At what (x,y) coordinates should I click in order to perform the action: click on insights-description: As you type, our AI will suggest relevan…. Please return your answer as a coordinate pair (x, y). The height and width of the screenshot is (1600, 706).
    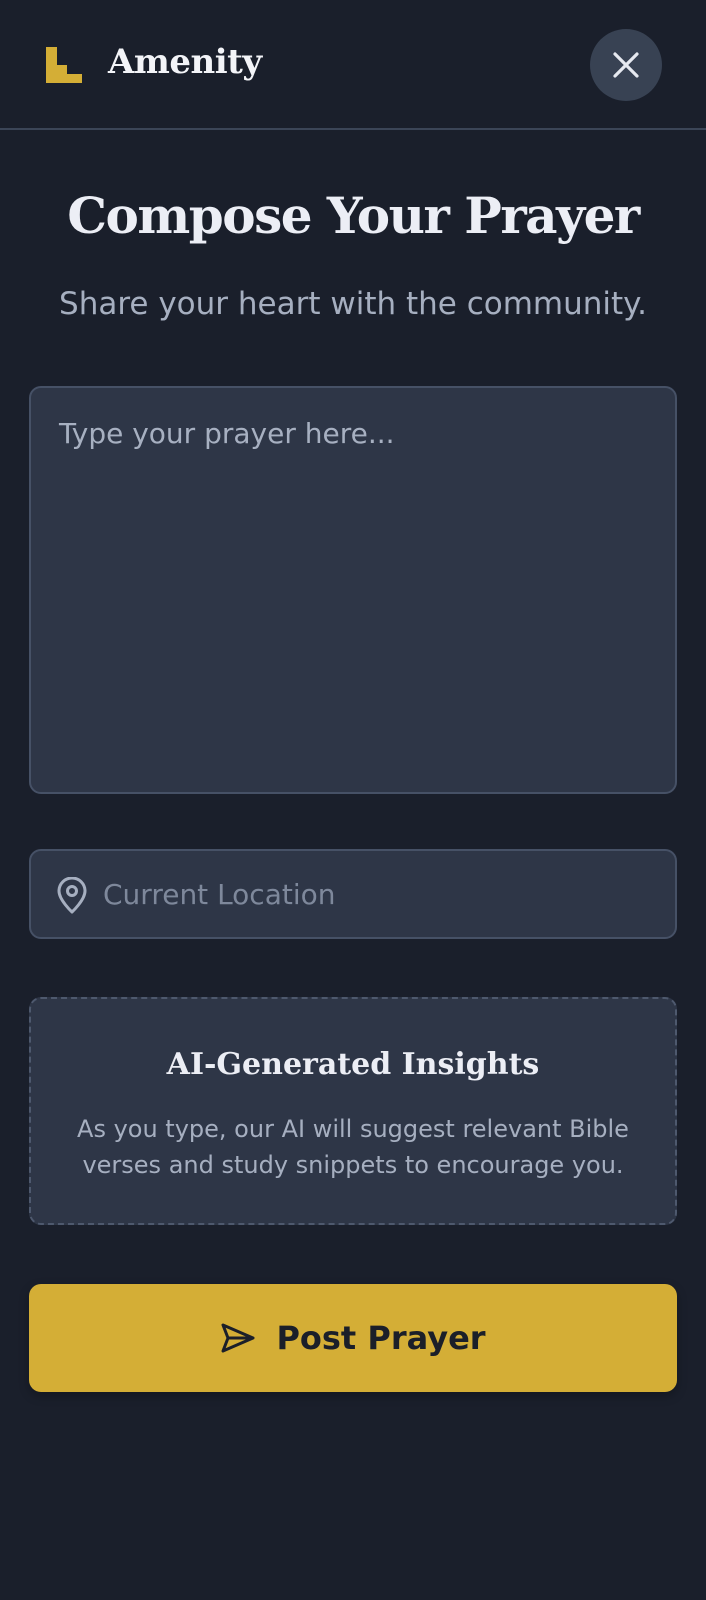
    Looking at the image, I should click on (353, 1147).